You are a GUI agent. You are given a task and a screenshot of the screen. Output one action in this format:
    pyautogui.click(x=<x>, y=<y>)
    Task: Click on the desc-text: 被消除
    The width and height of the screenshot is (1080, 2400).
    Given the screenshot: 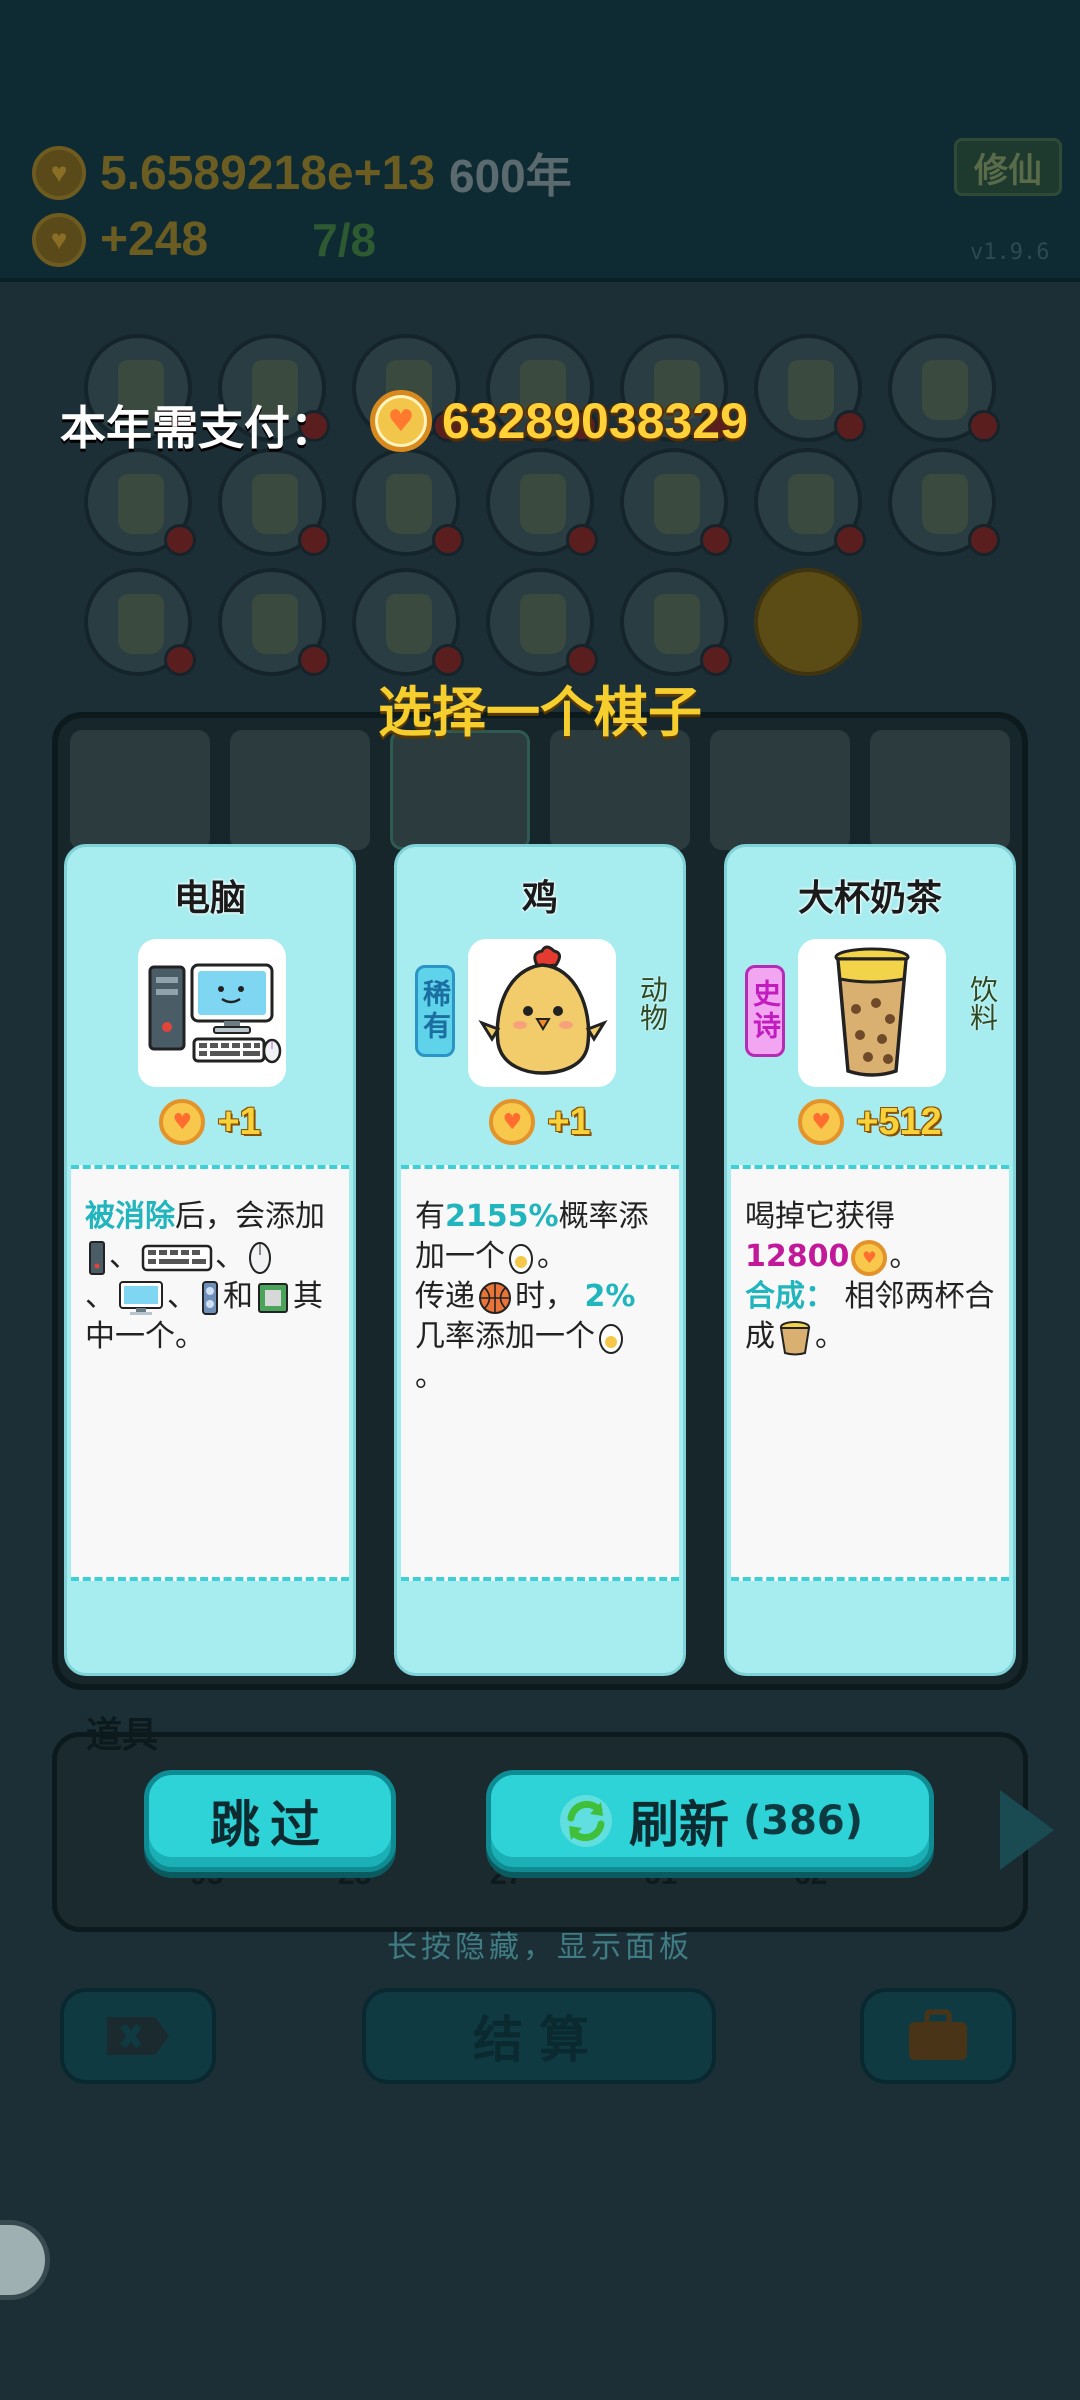 What is the action you would take?
    pyautogui.click(x=130, y=1216)
    